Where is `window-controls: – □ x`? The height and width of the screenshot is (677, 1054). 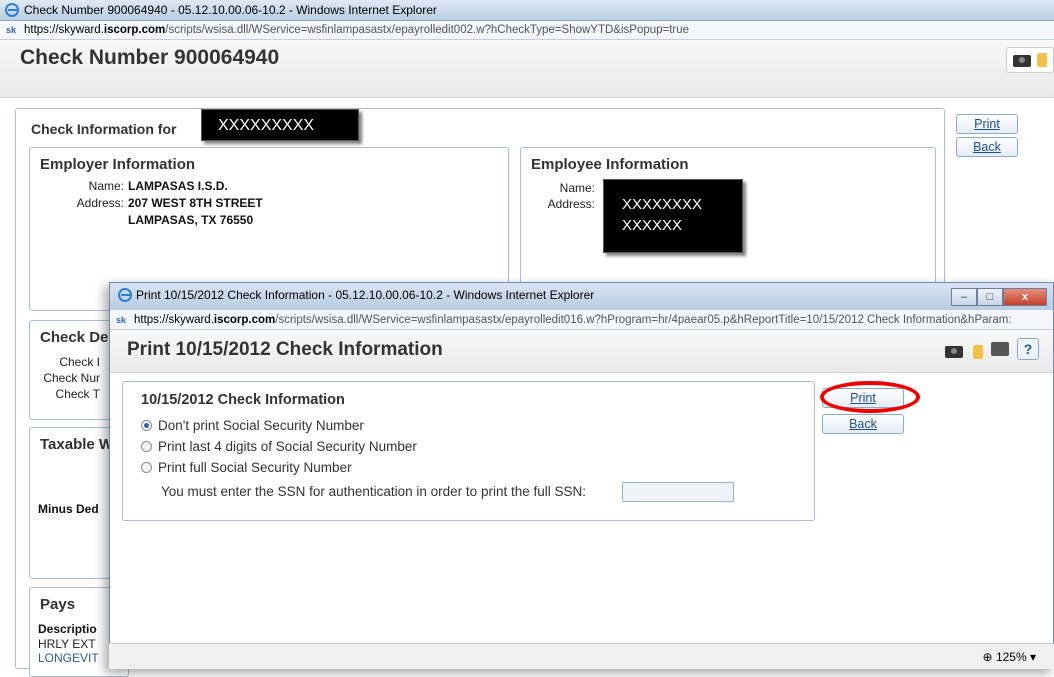
window-controls: – □ x is located at coordinates (999, 295).